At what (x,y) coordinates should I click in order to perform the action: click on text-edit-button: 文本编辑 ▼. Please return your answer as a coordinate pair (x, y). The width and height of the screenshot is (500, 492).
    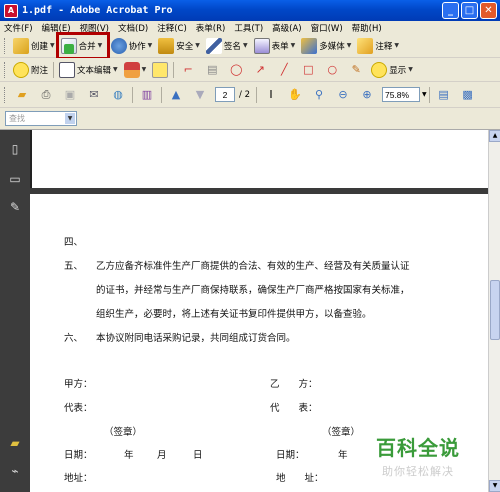
    Looking at the image, I should click on (88, 70).